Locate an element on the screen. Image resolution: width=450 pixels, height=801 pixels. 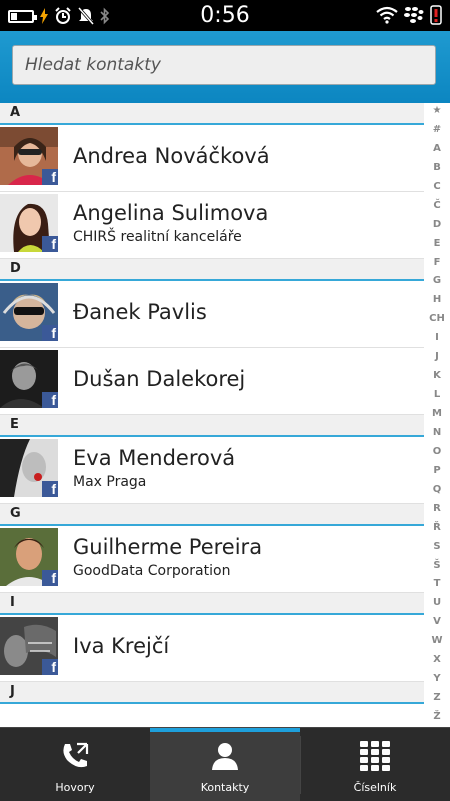
index-letter: H is located at coordinates (437, 300).